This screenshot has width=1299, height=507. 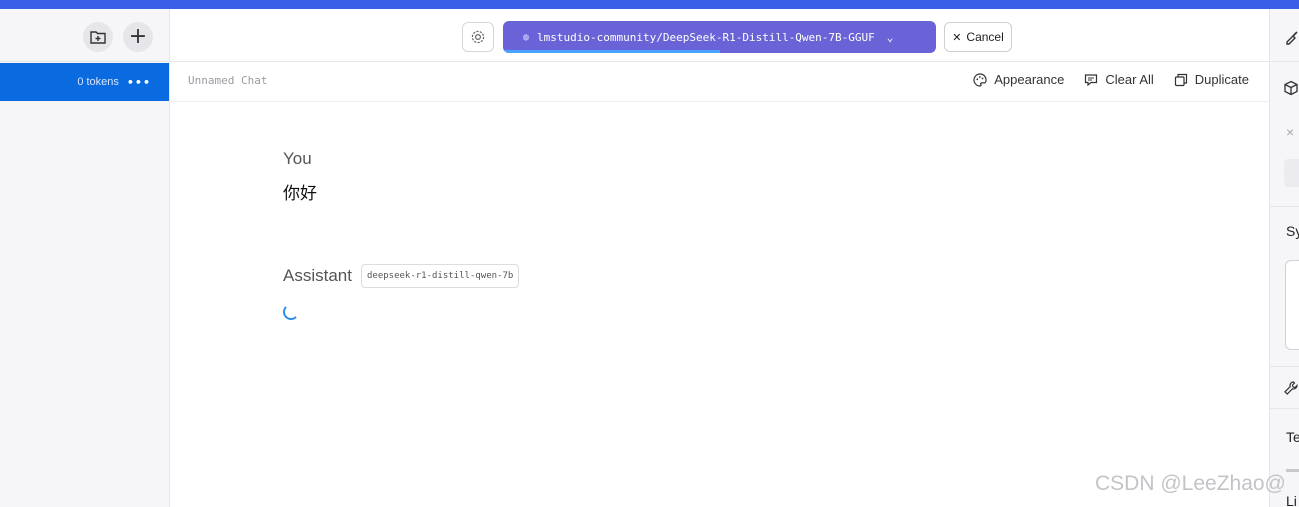 I want to click on preset-section: ×, so click(x=1284, y=134).